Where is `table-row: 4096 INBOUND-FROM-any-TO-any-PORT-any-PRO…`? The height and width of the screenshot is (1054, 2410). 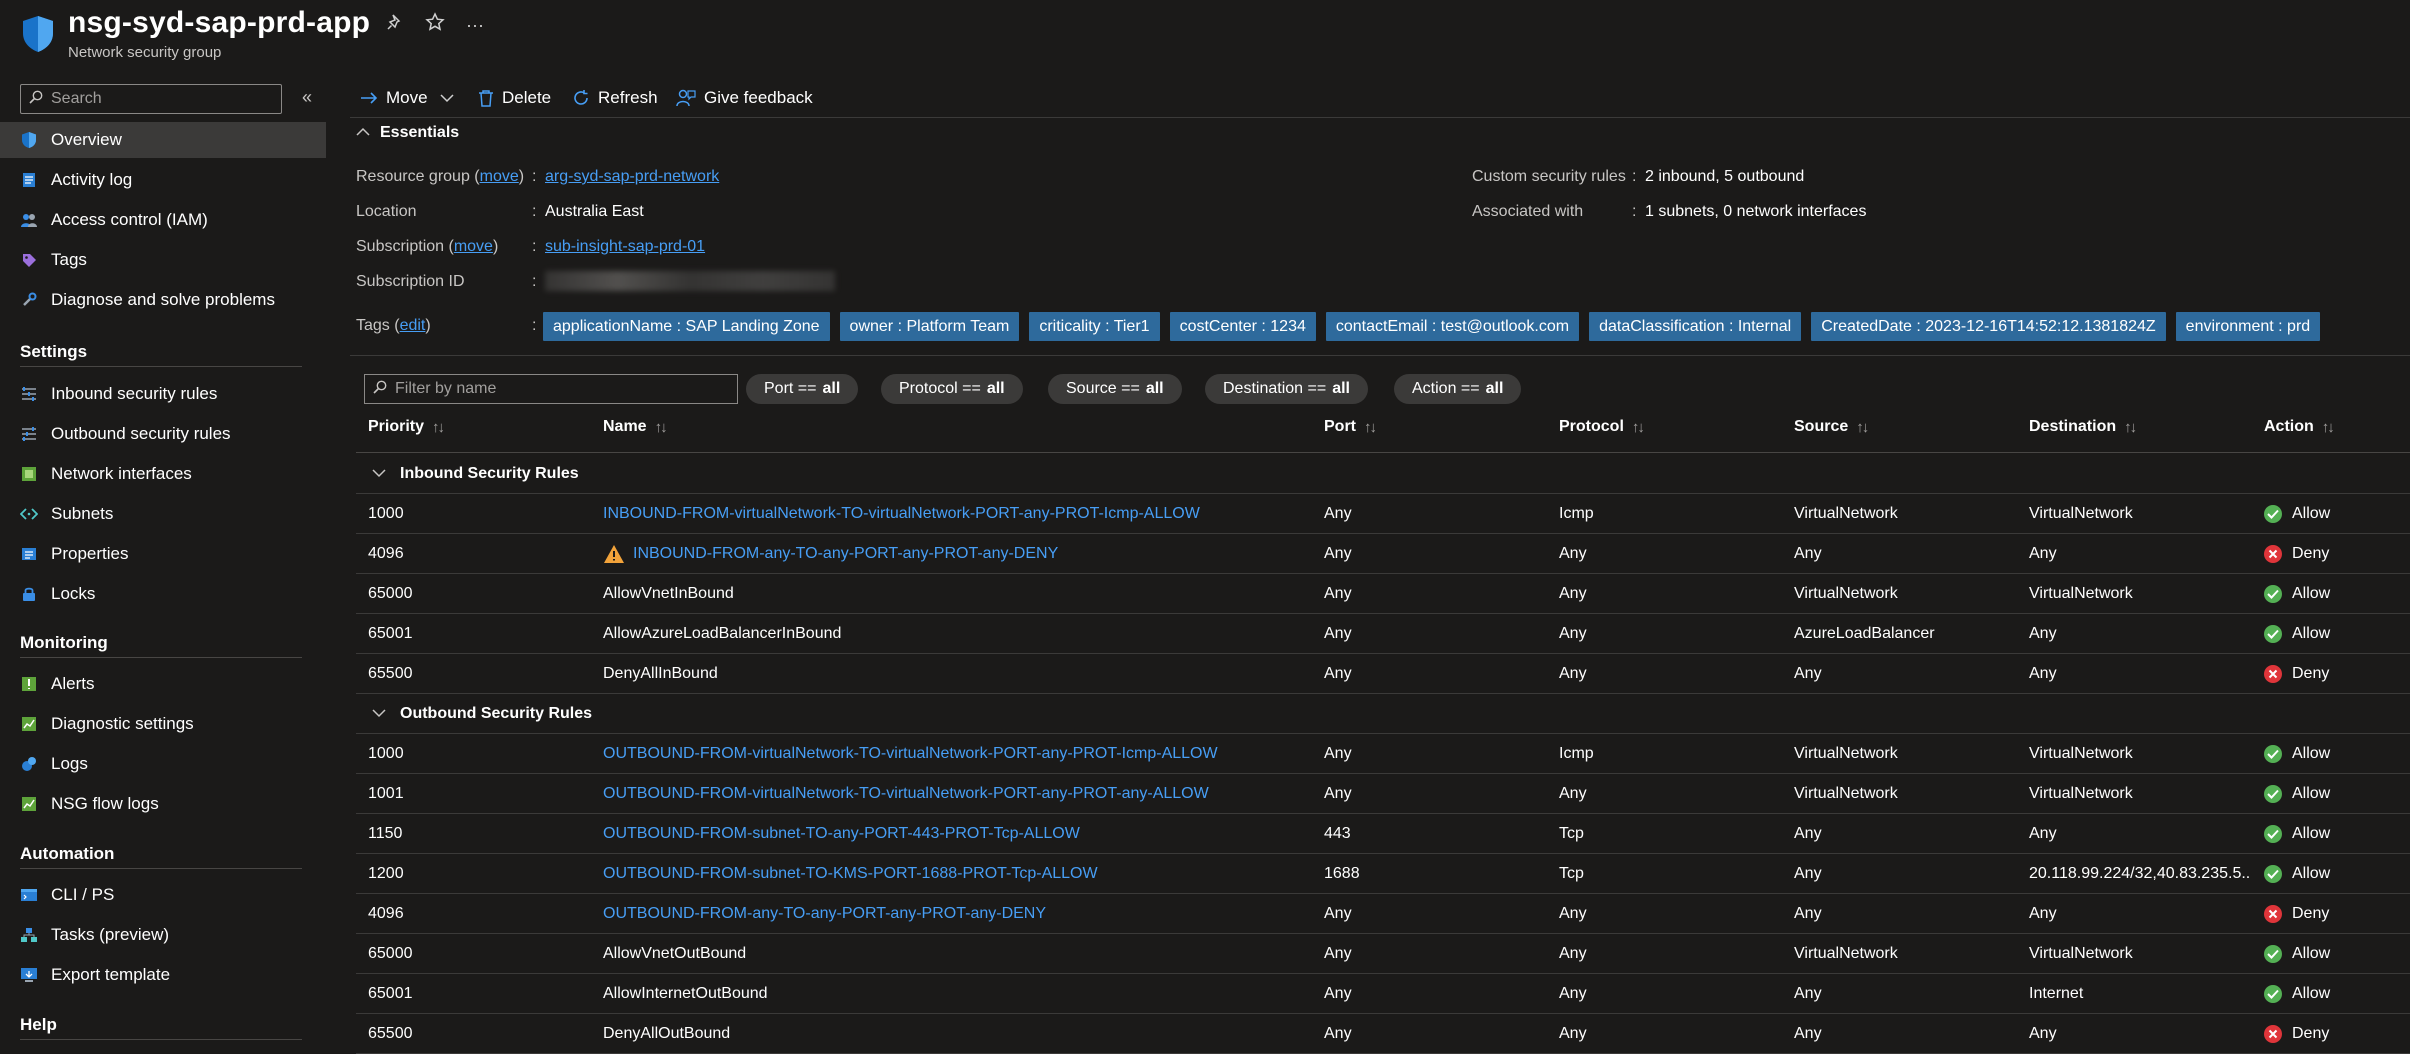
table-row: 4096 INBOUND-FROM-any-TO-any-PORT-any-PRO… is located at coordinates (1383, 554).